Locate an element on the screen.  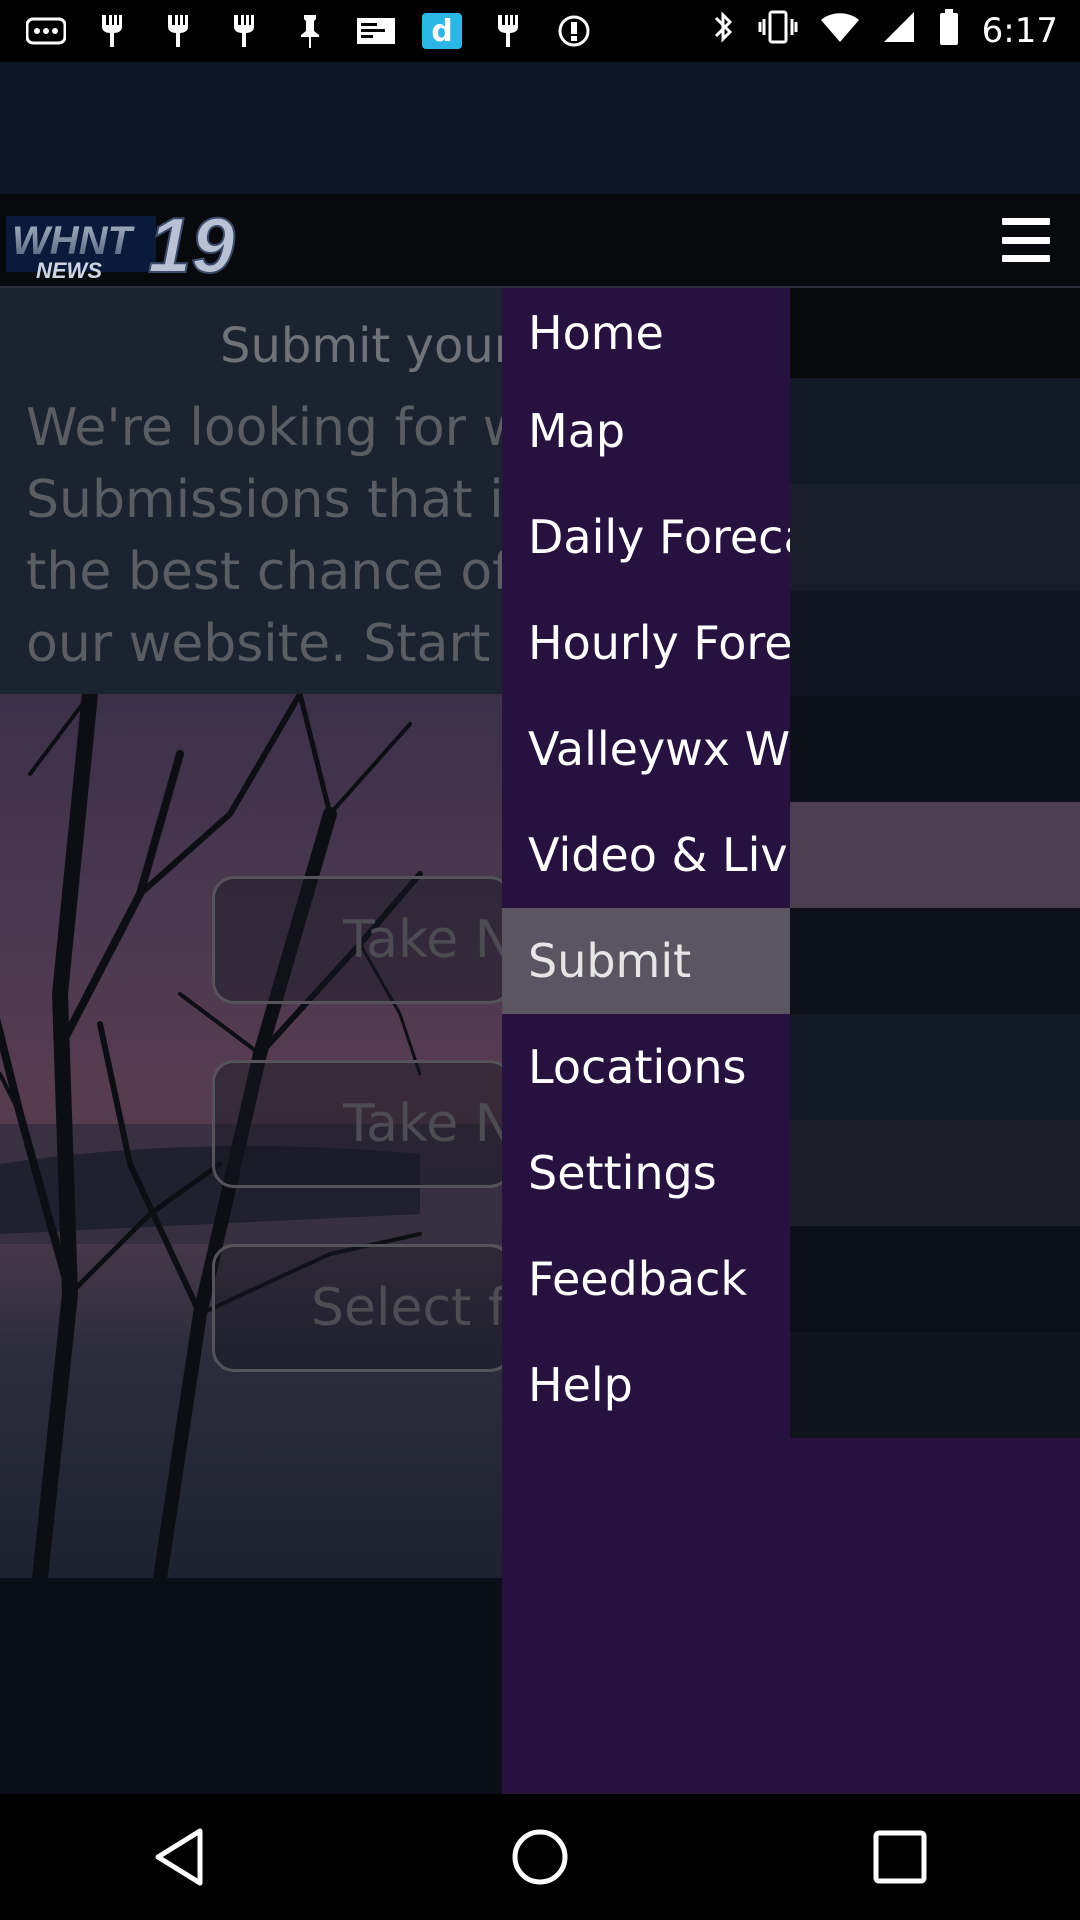
menu-item-label-zone: Locations is located at coordinates (646, 1067).